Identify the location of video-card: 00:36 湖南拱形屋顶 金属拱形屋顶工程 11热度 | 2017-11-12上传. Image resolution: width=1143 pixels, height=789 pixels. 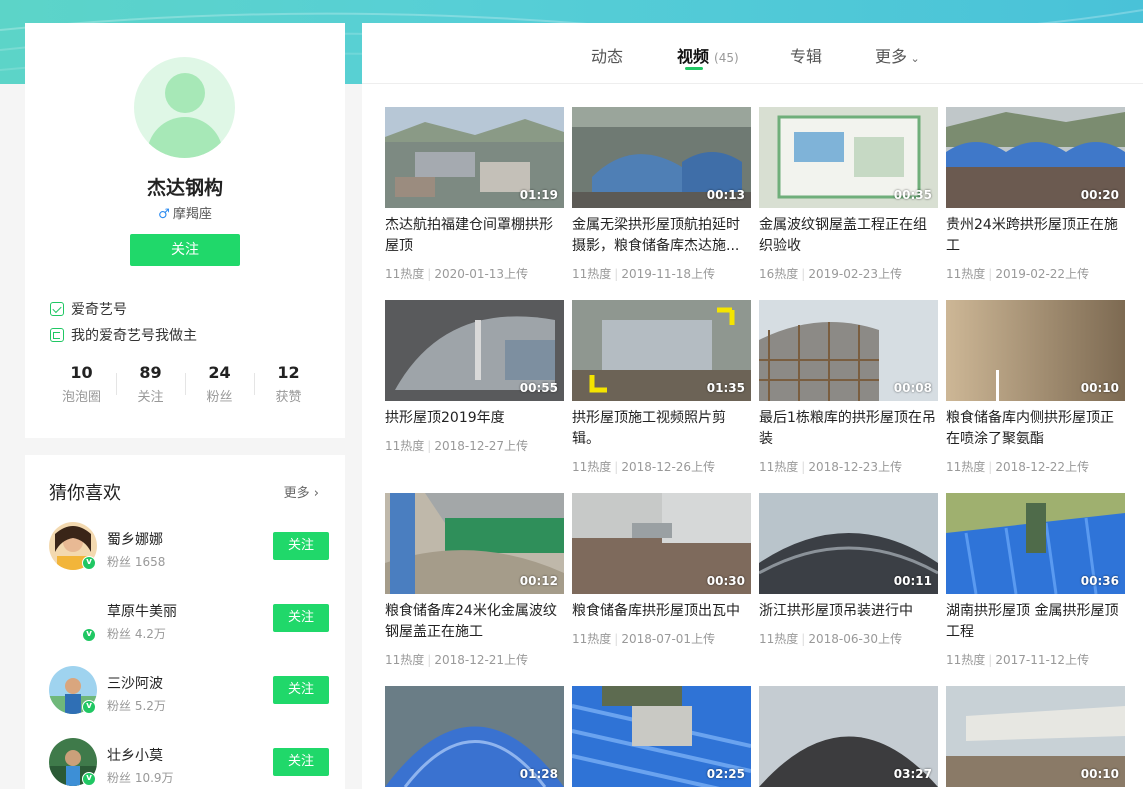
(1035, 580).